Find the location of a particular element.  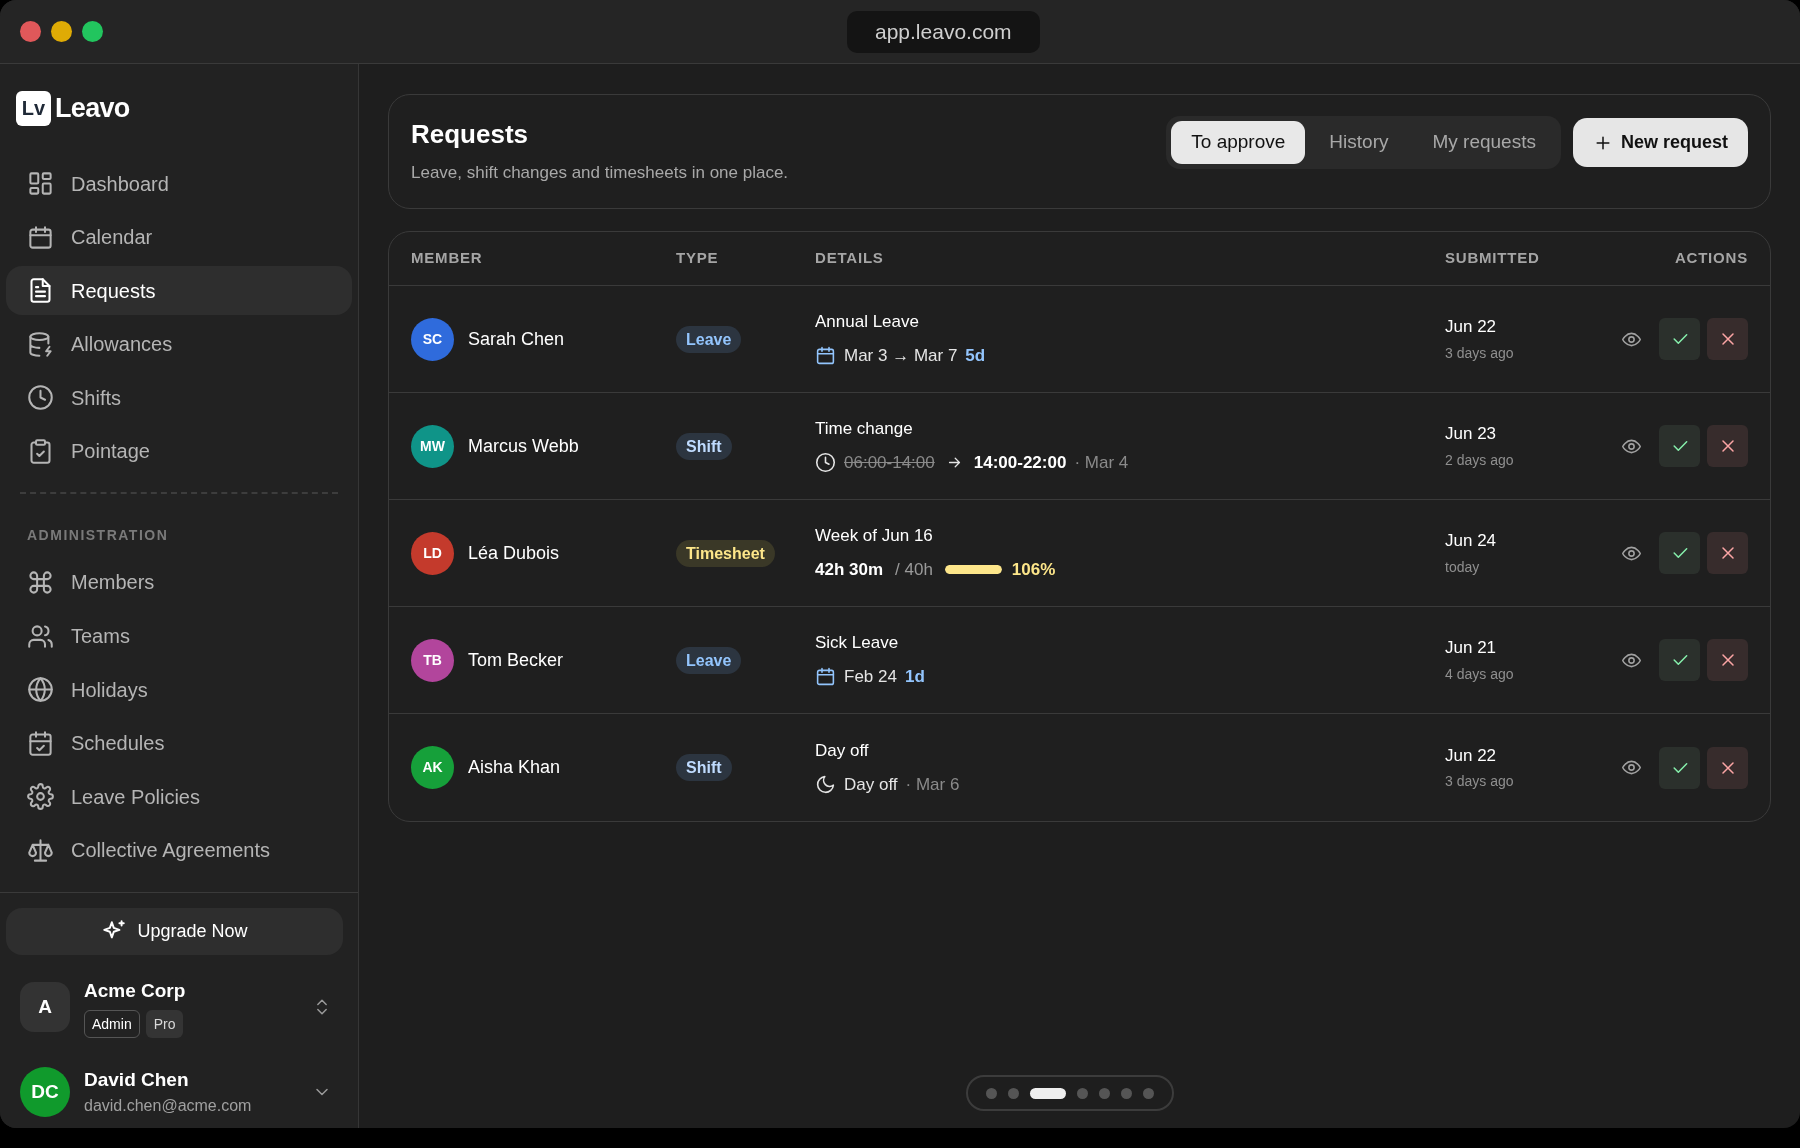

member-avatar: TB is located at coordinates (432, 660).